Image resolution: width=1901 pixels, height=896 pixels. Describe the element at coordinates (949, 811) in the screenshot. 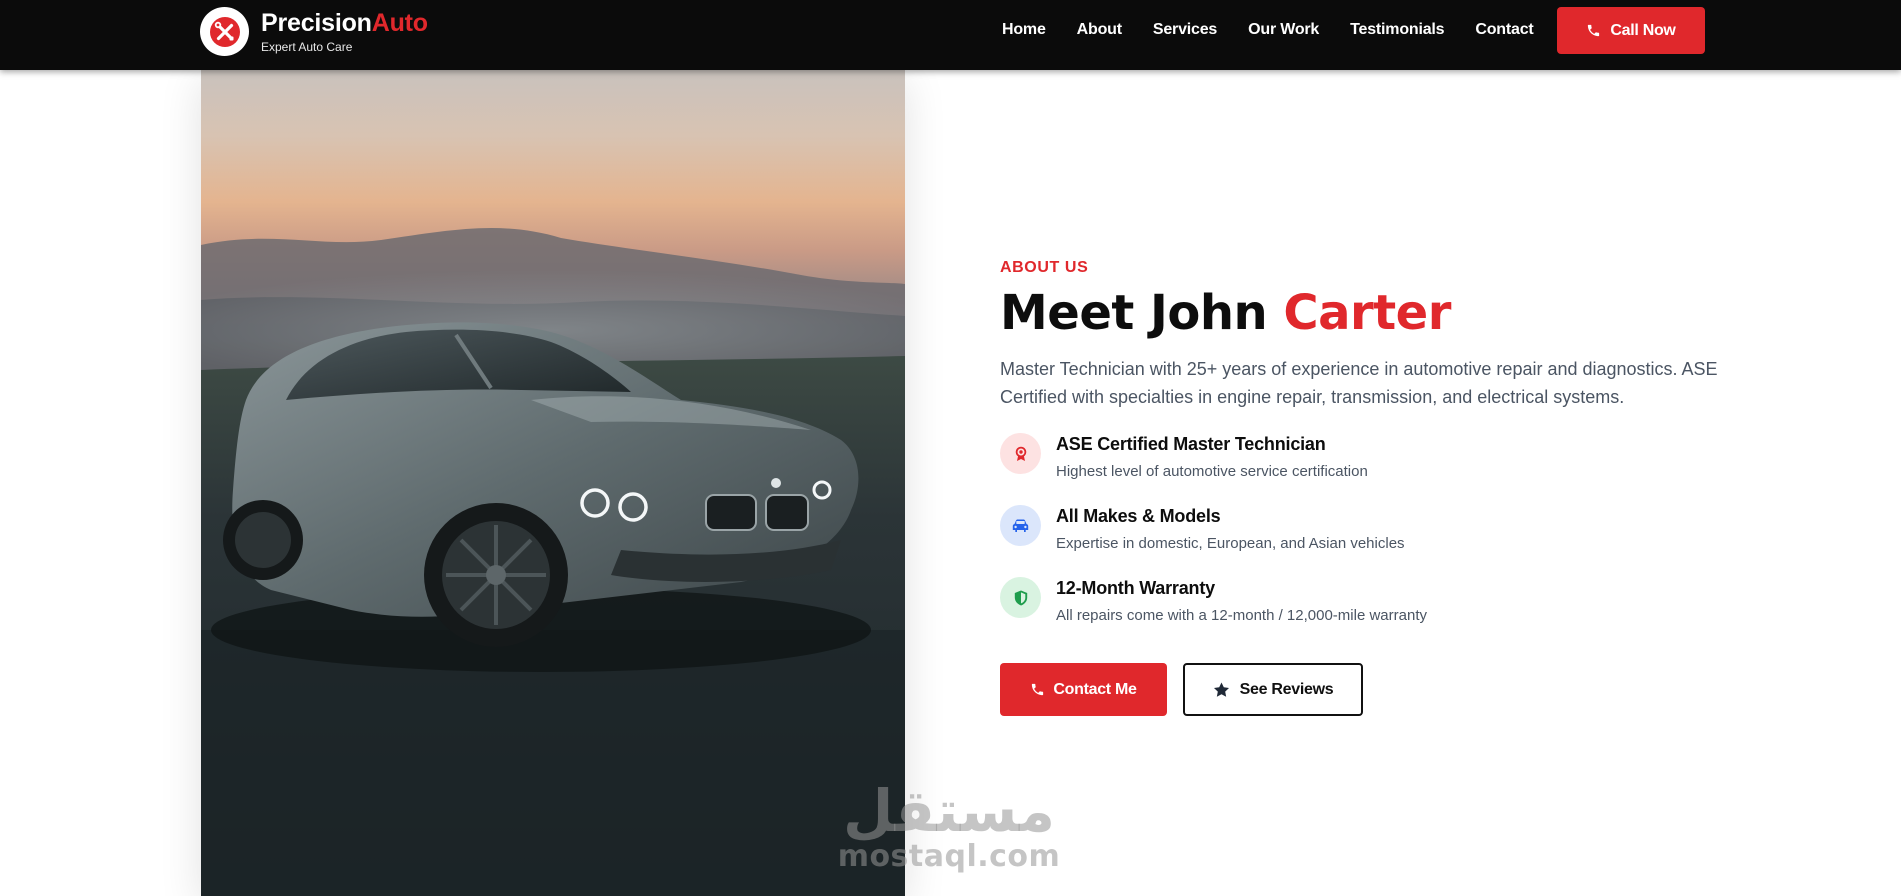

I see `watermark-arabic: مستقل` at that location.